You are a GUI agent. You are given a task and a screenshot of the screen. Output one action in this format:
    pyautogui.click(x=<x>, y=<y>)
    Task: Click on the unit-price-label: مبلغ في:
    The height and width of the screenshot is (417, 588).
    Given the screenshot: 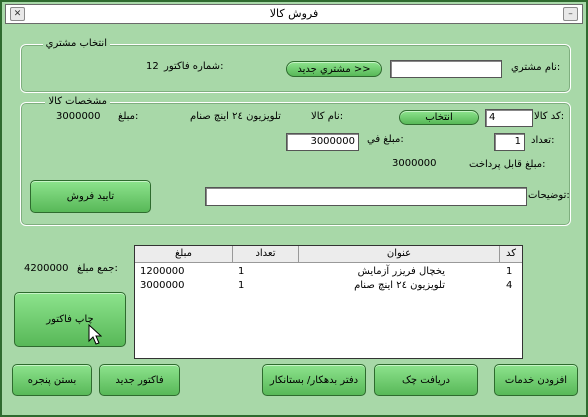 What is the action you would take?
    pyautogui.click(x=385, y=139)
    